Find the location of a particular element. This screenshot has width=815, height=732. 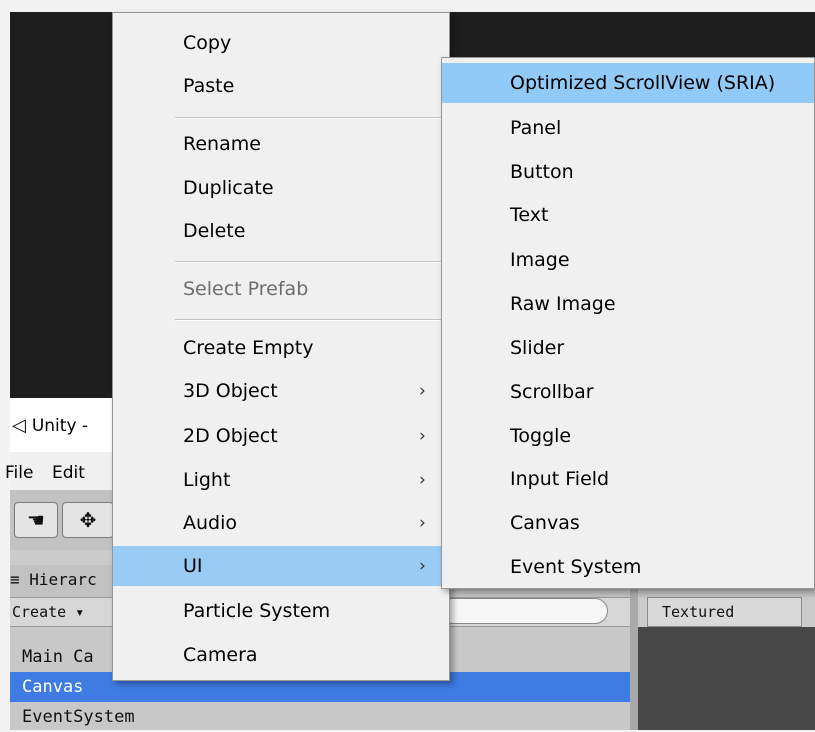

menu-item-label: Camera is located at coordinates (220, 655).